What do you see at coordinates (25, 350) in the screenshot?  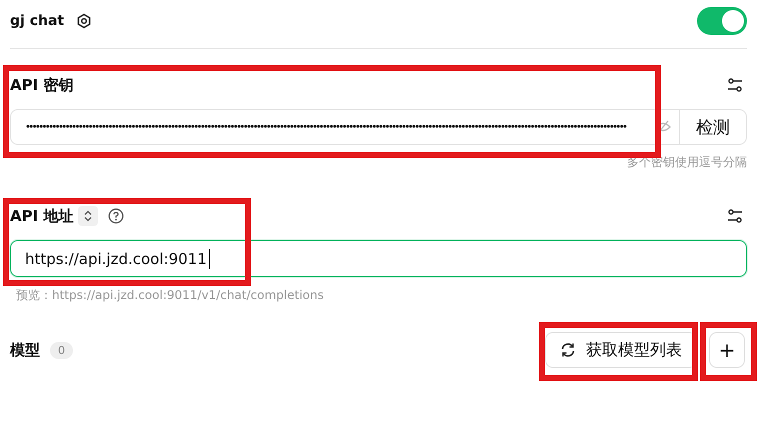 I see `section-label: 模型` at bounding box center [25, 350].